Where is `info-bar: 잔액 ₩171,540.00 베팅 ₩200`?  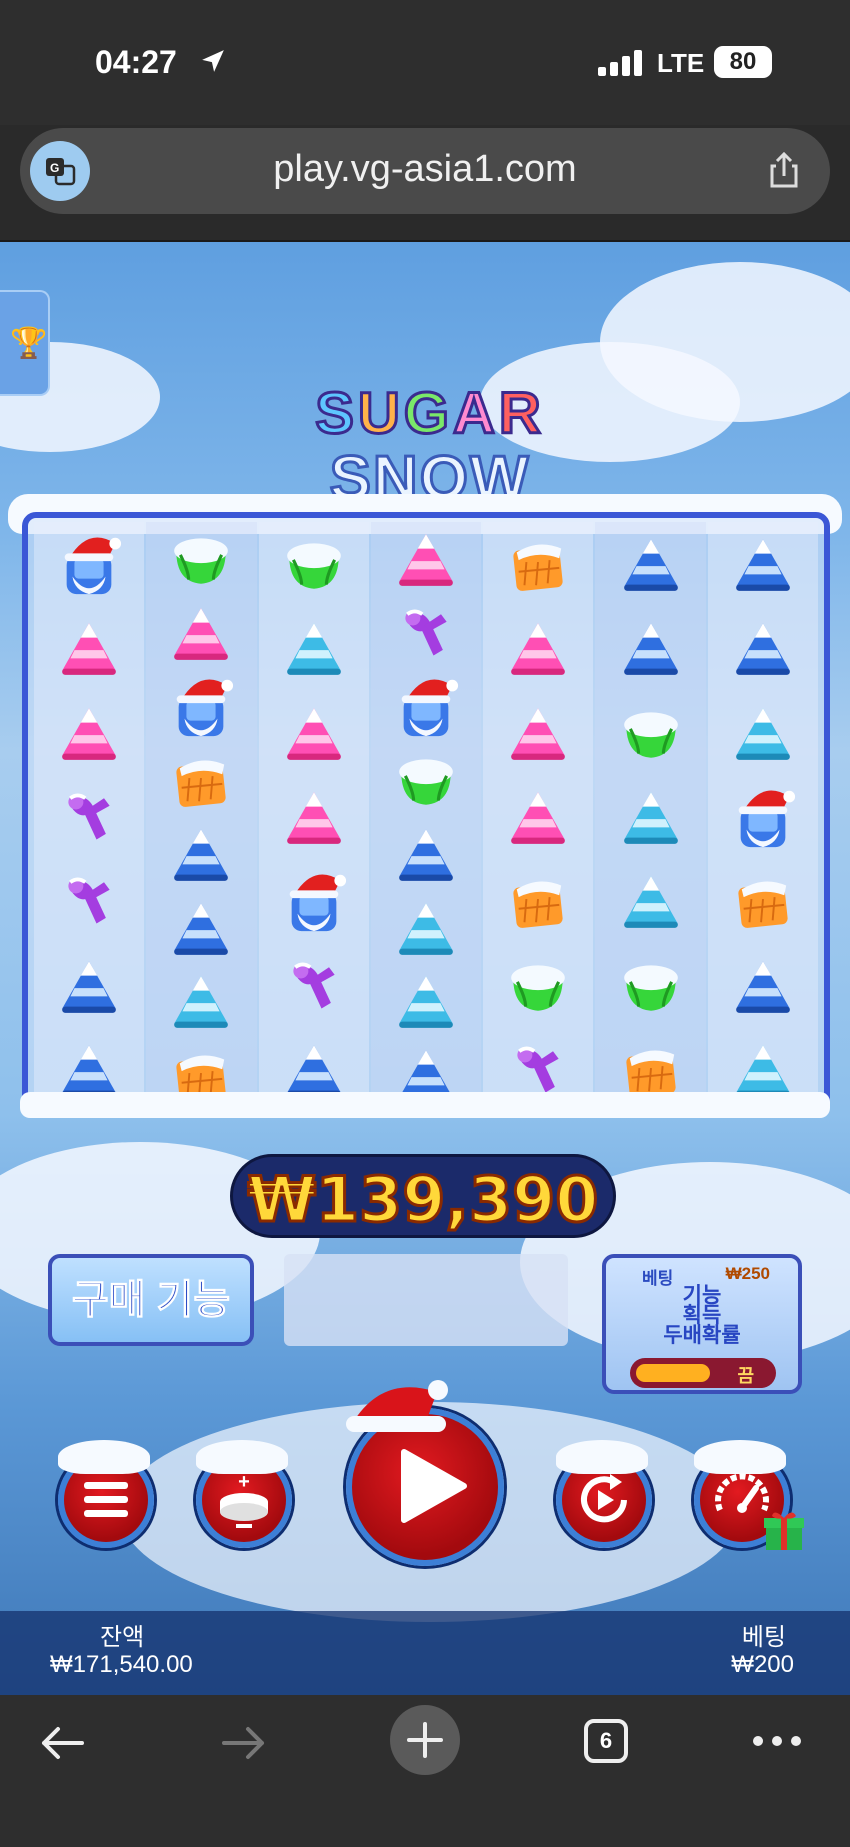 info-bar: 잔액 ₩171,540.00 베팅 ₩200 is located at coordinates (425, 1653).